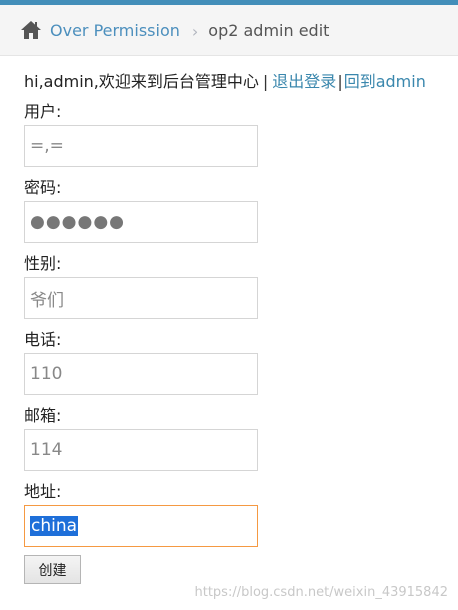 The image size is (458, 610). What do you see at coordinates (43, 263) in the screenshot?
I see `gender-label: 性别:` at bounding box center [43, 263].